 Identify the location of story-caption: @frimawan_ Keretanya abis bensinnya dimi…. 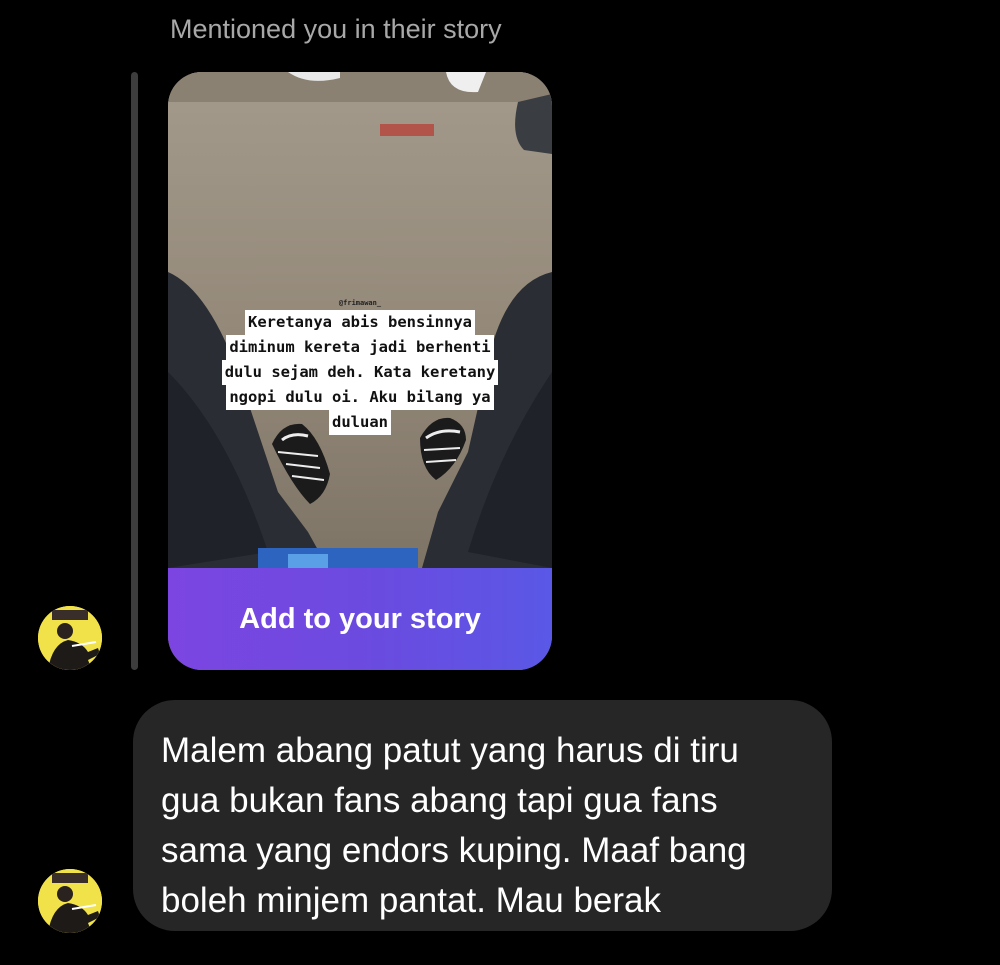
(360, 366).